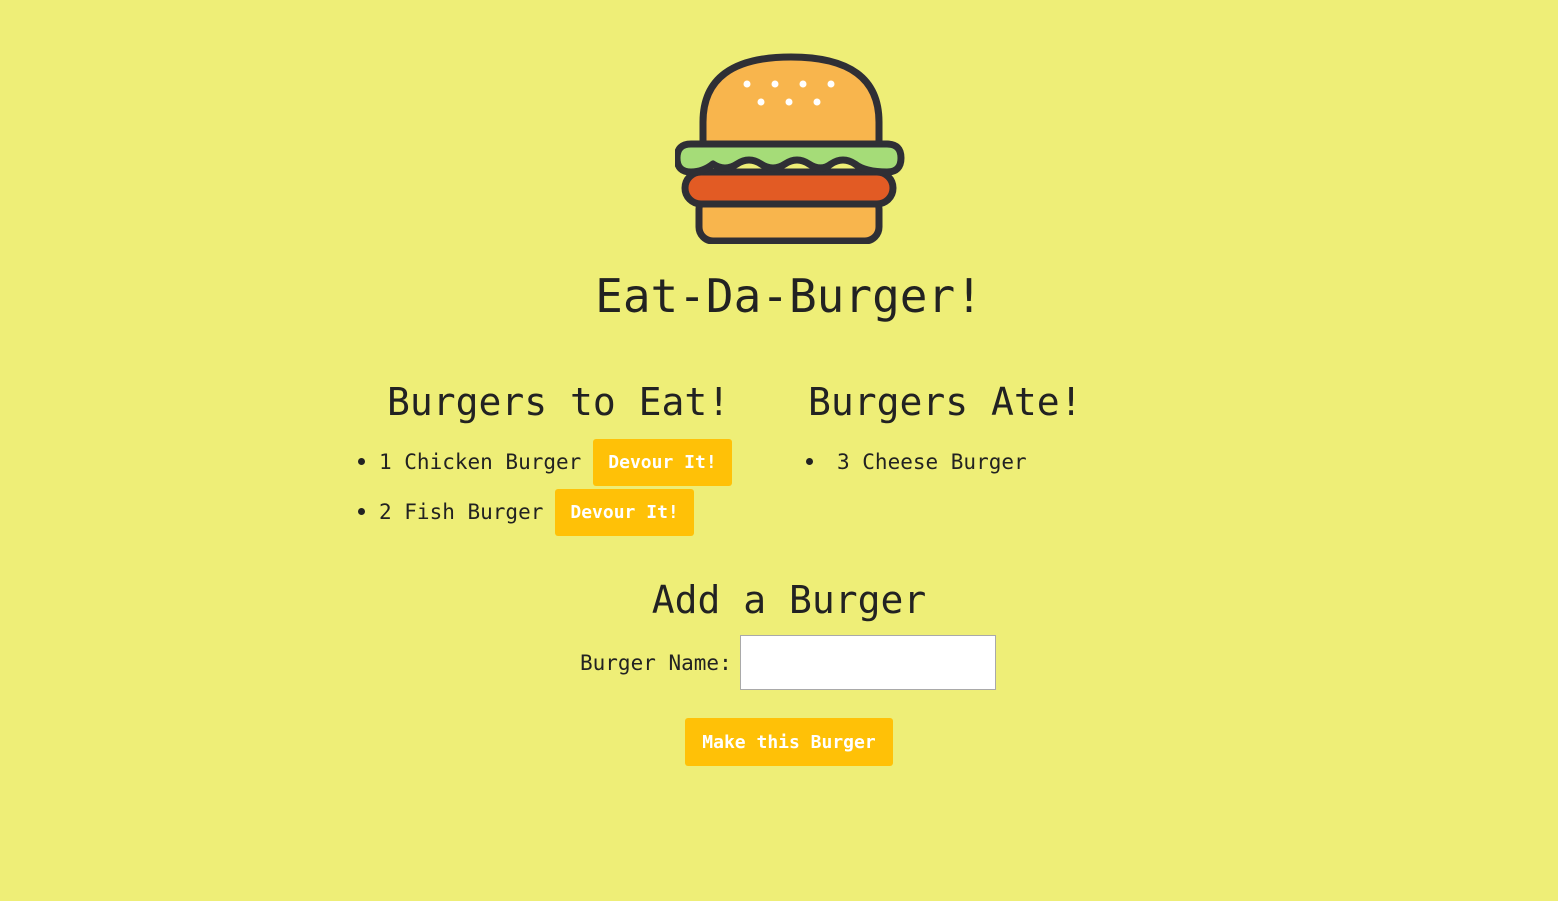 This screenshot has height=901, width=1558. What do you see at coordinates (789, 742) in the screenshot?
I see `make-burger-button: Make this Burger` at bounding box center [789, 742].